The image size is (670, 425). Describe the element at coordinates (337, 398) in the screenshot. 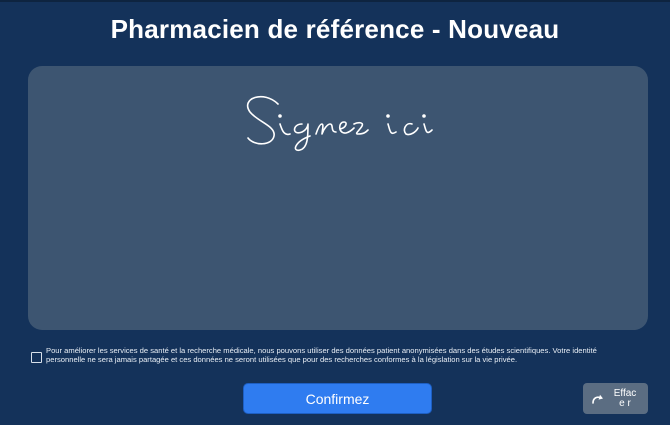

I see `confirm-button: Confirmez` at that location.